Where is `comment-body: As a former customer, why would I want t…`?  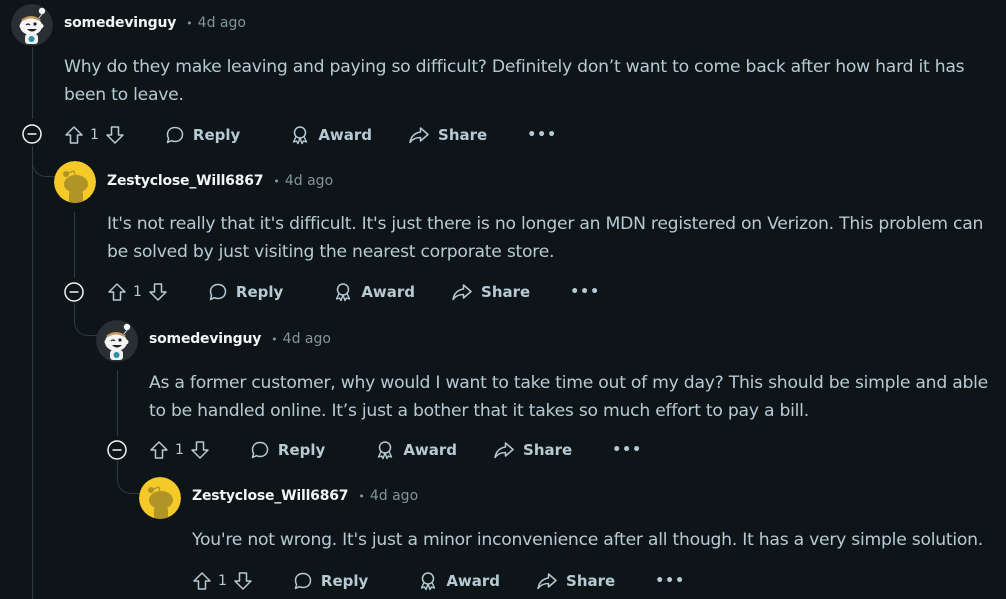
comment-body: As a former customer, why would I want t… is located at coordinates (568, 397).